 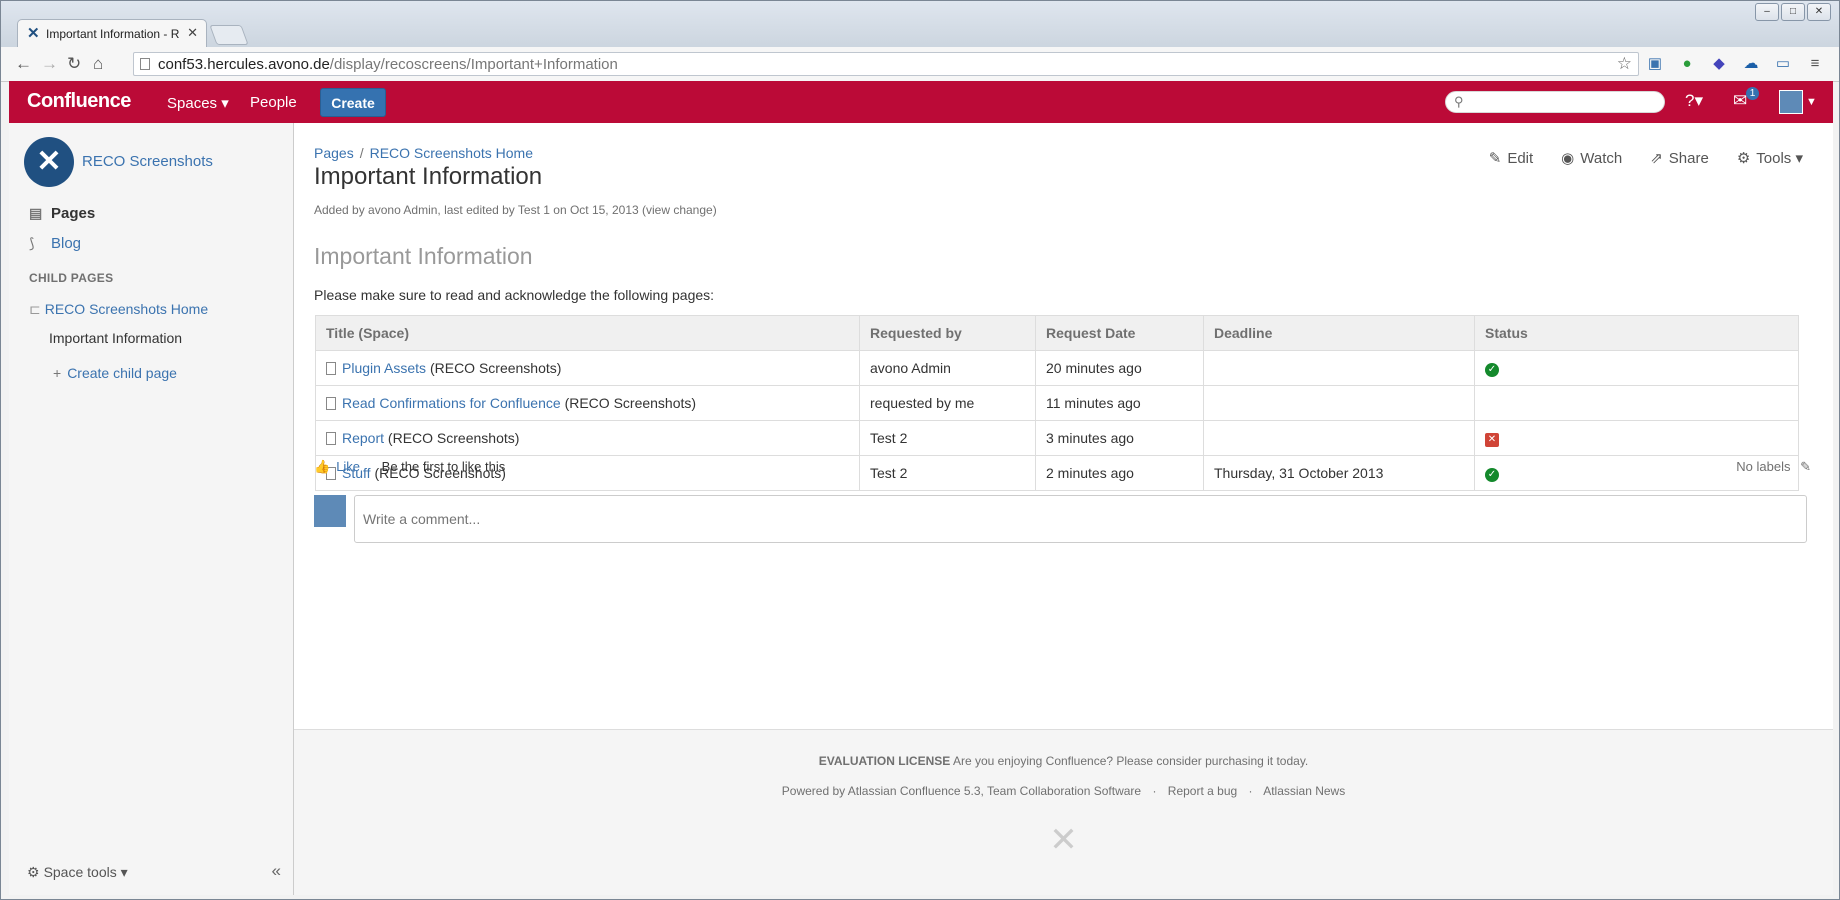 What do you see at coordinates (77, 872) in the screenshot?
I see `space-tools-menu: ⚙ Space tools ▾` at bounding box center [77, 872].